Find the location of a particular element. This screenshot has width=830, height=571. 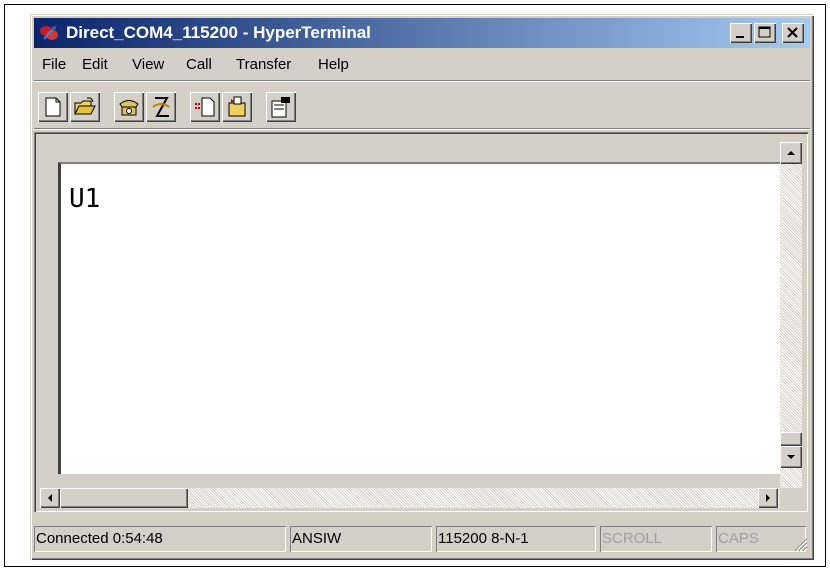

properties-icon is located at coordinates (281, 107).